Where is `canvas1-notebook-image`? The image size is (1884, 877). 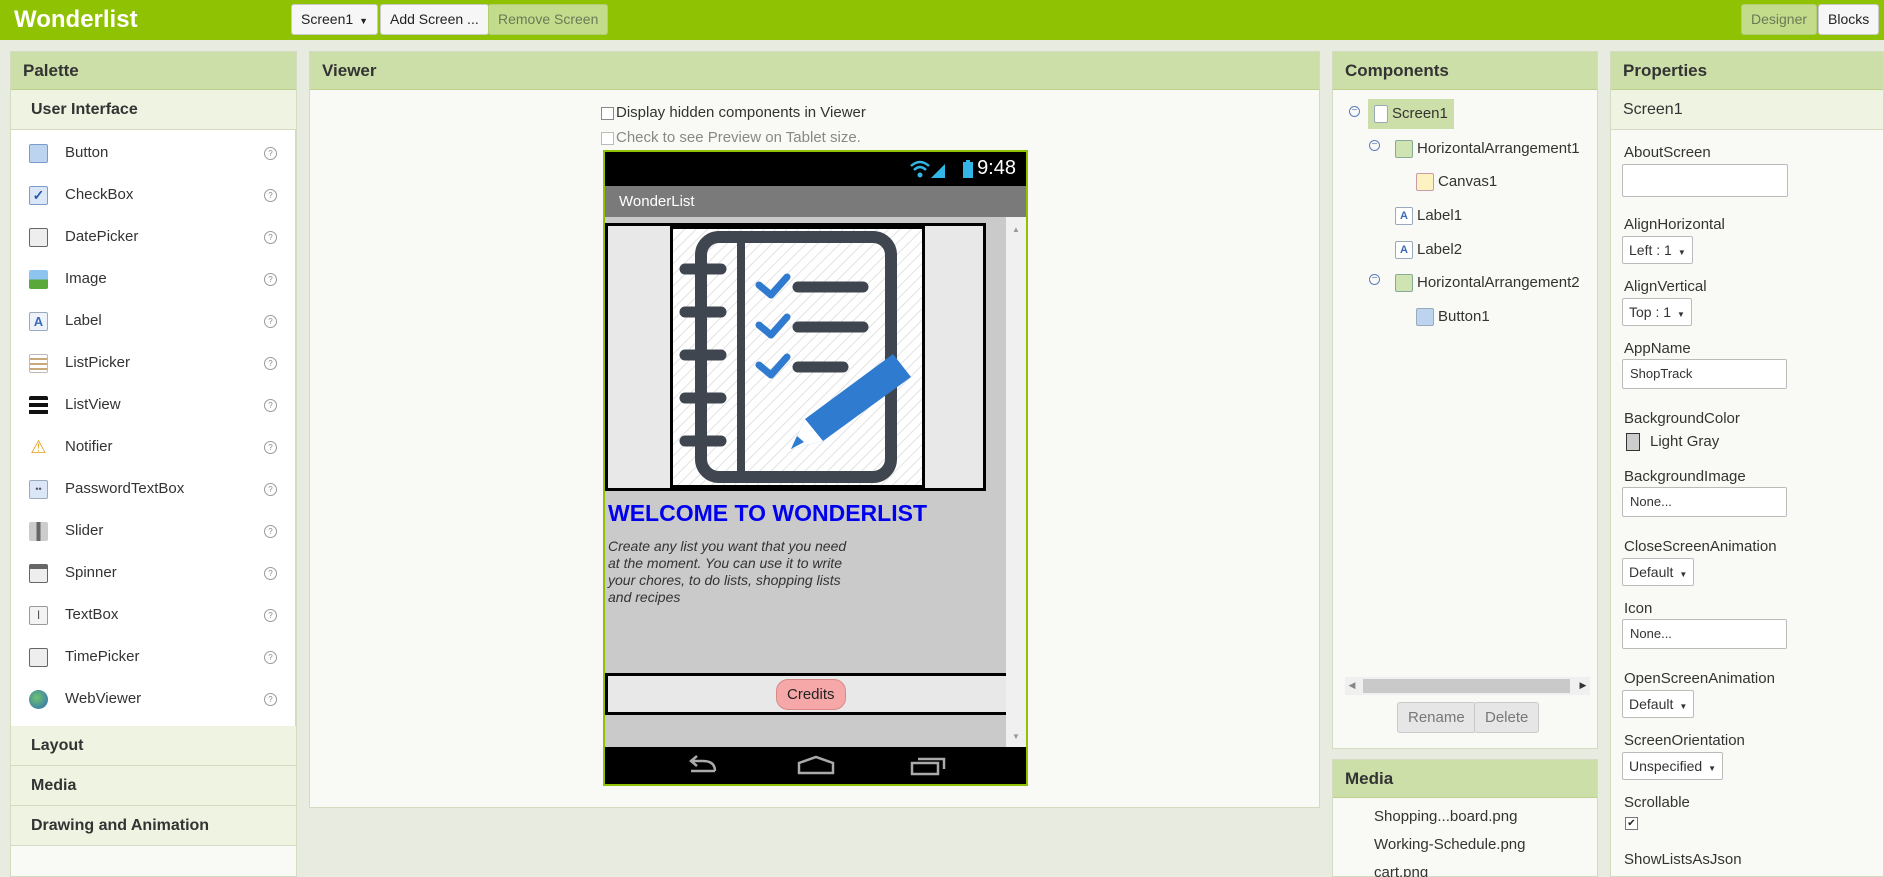 canvas1-notebook-image is located at coordinates (797, 357).